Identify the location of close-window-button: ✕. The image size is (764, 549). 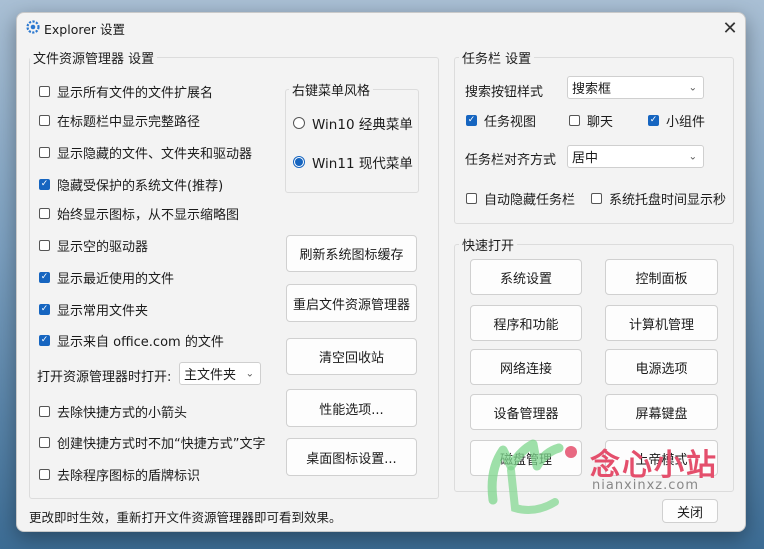
(730, 28).